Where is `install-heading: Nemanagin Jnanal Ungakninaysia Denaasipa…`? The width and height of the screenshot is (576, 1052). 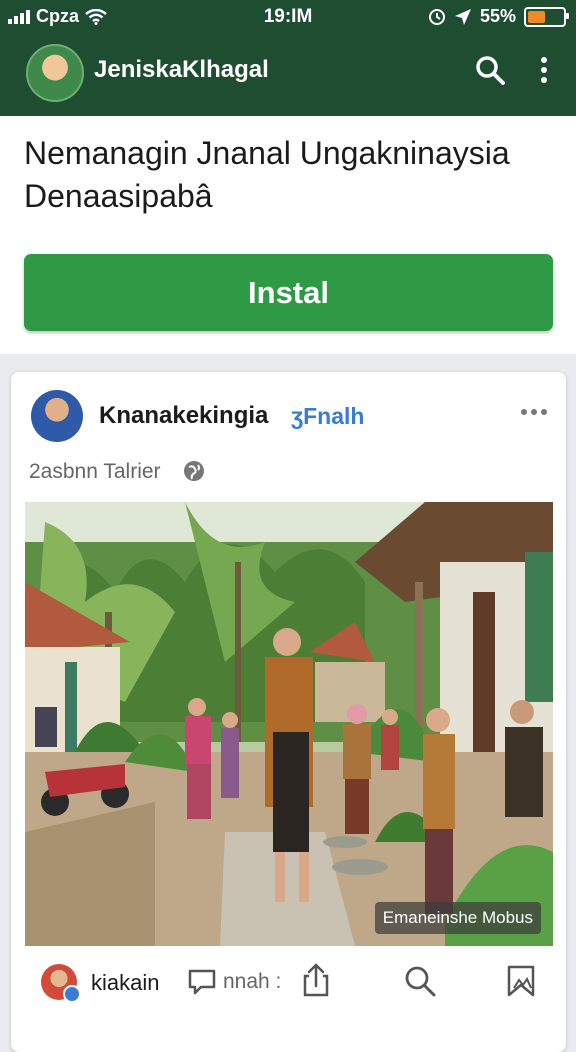
install-heading: Nemanagin Jnanal Ungakninaysia Denaasipa… is located at coordinates (267, 174).